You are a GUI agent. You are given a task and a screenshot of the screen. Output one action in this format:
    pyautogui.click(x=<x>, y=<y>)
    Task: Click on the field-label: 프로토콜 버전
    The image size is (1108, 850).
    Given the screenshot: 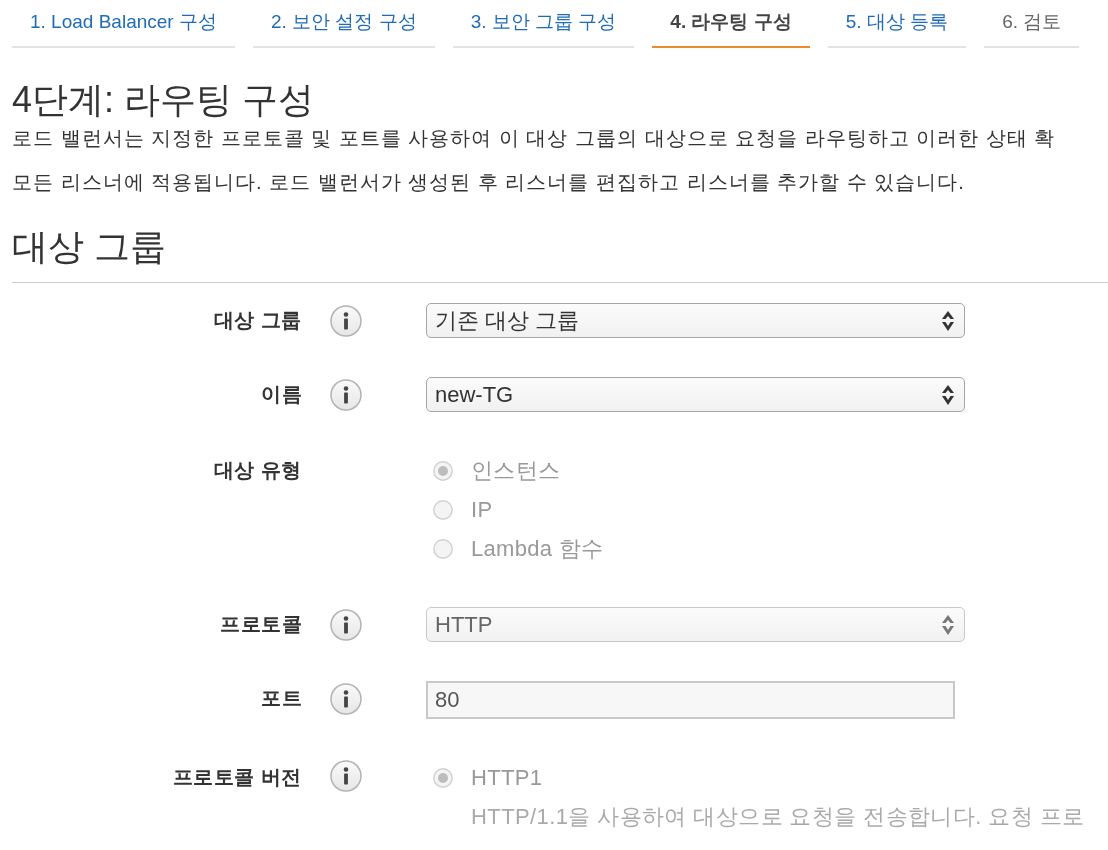 What is the action you would take?
    pyautogui.click(x=236, y=777)
    